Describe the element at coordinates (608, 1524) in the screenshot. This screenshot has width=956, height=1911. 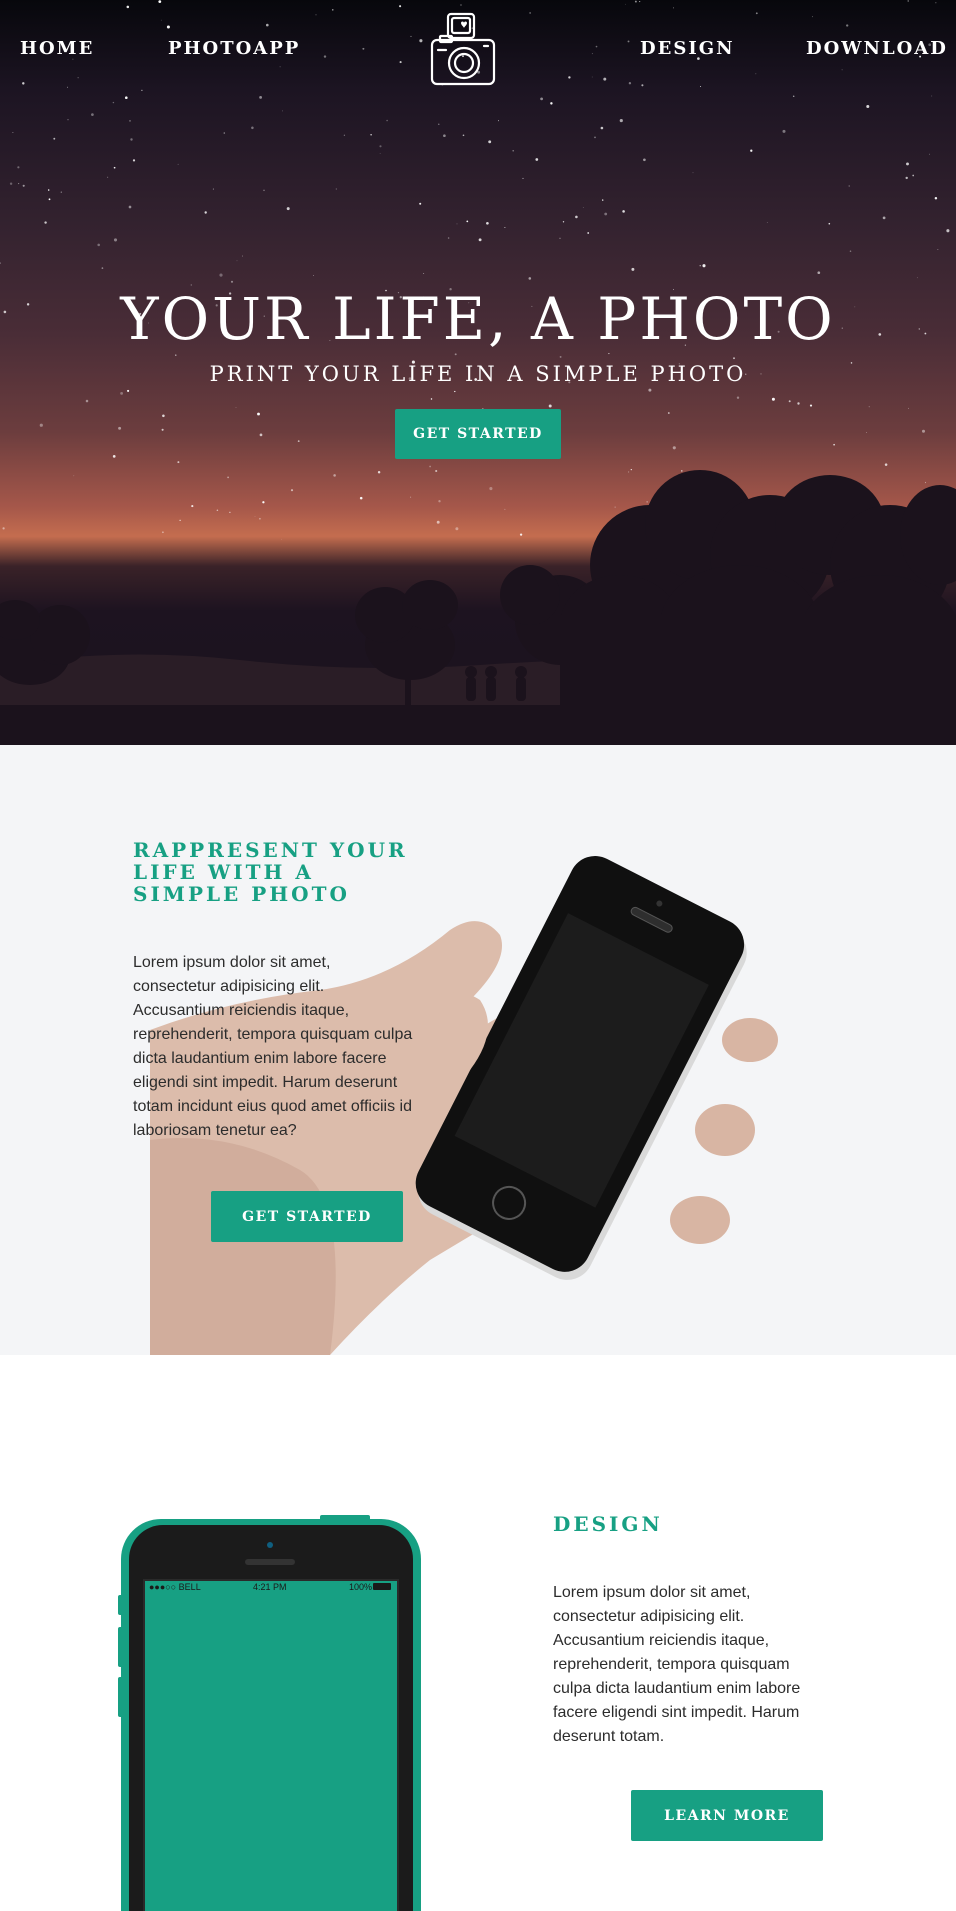
I see `design-heading: DESIGN` at that location.